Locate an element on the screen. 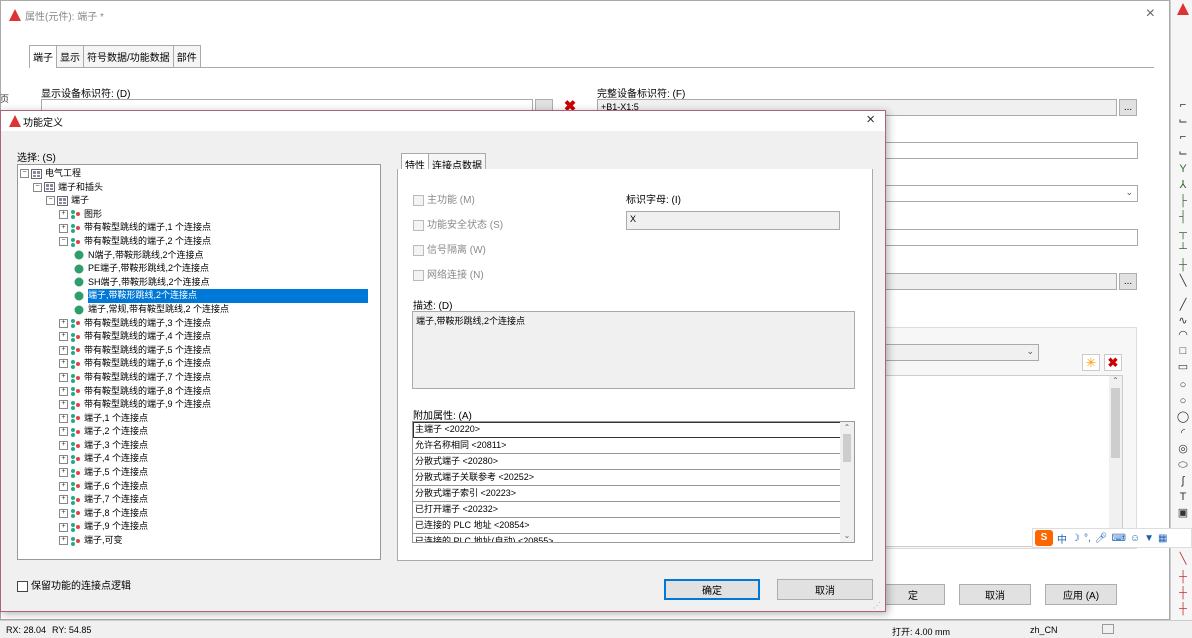 The height and width of the screenshot is (638, 1192). ime-mode: 中 is located at coordinates (1062, 538).